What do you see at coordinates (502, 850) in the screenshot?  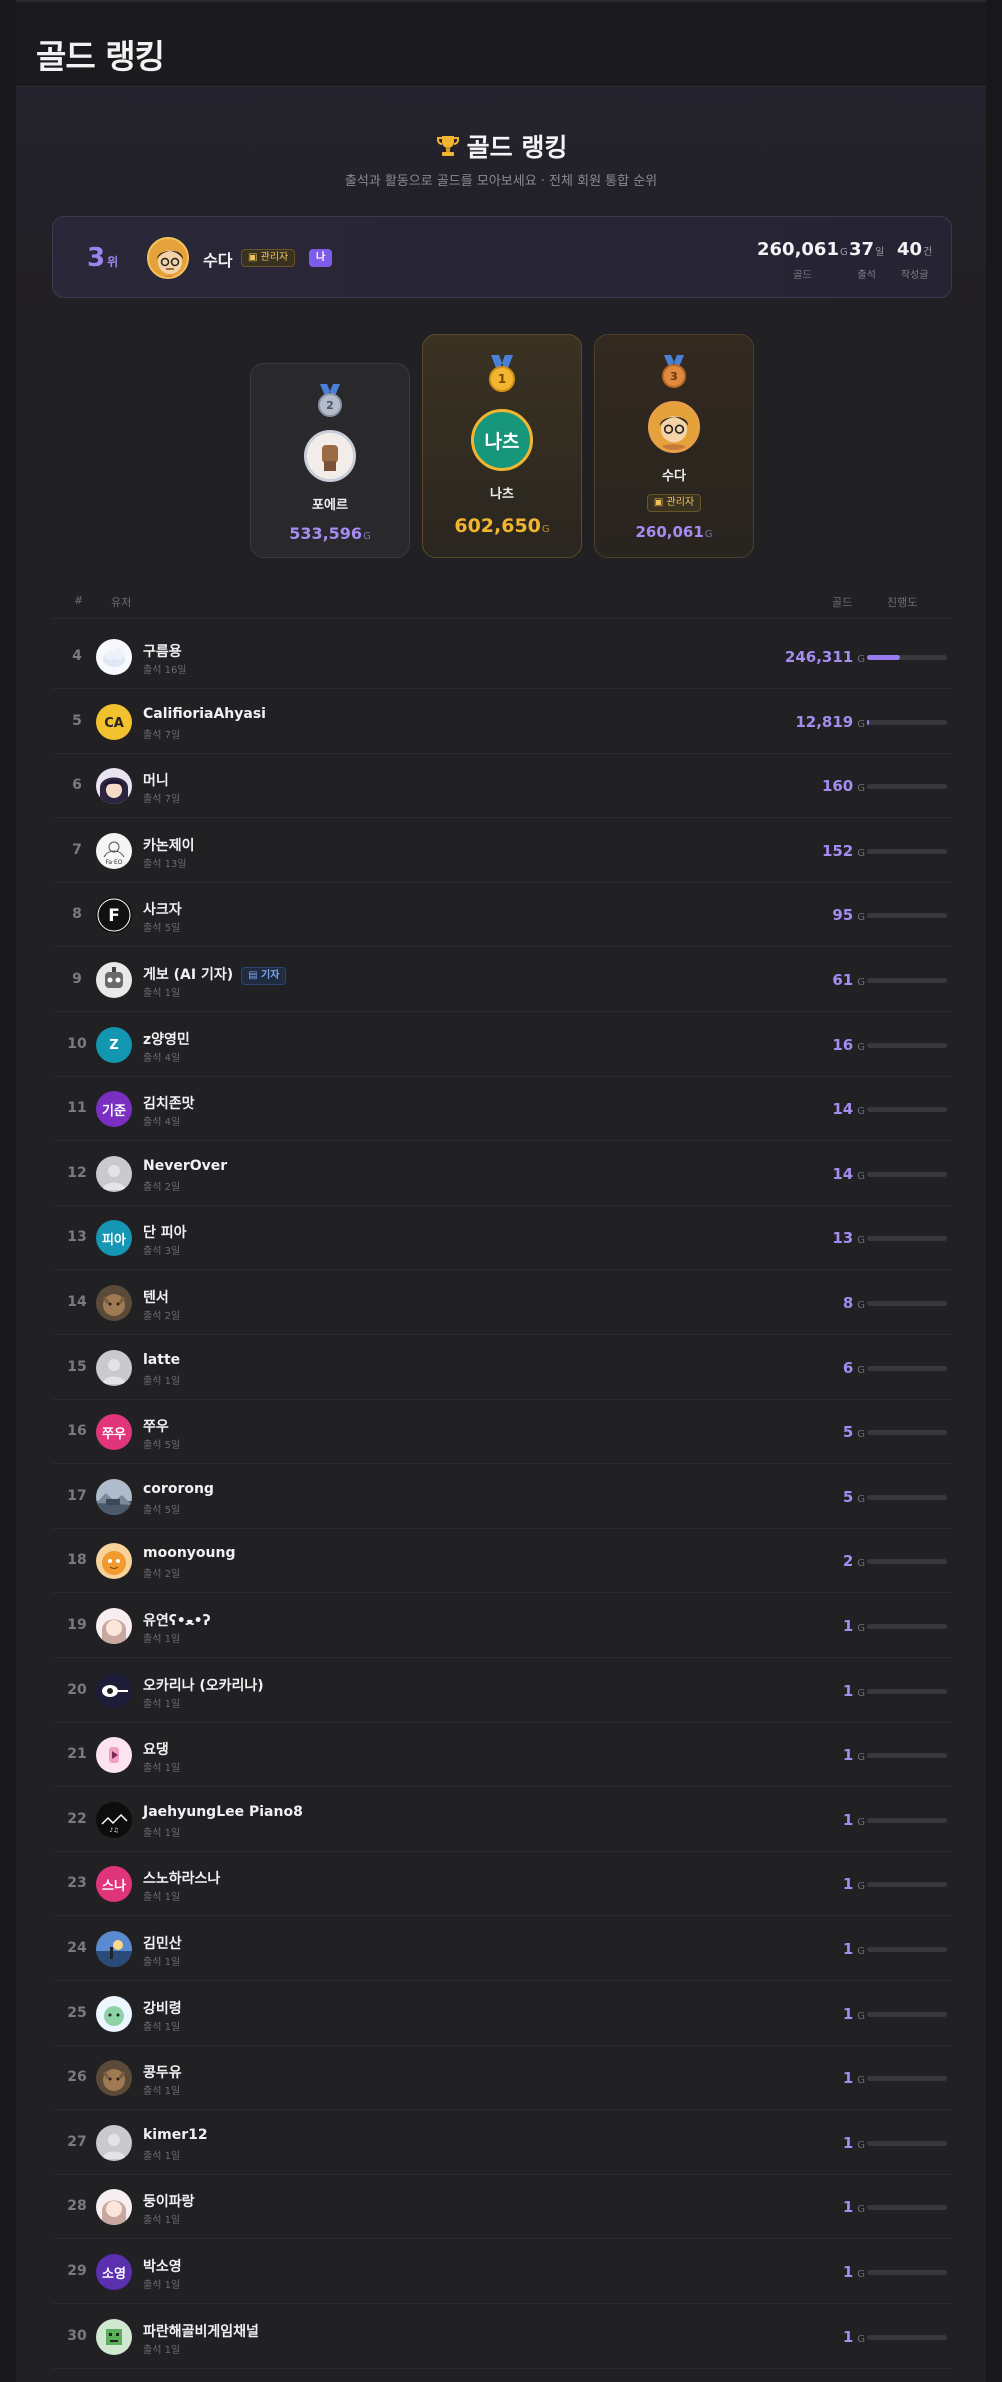 I see `ranking-row: 7 Fa·EO 카논제이 출석 13일 152 G` at bounding box center [502, 850].